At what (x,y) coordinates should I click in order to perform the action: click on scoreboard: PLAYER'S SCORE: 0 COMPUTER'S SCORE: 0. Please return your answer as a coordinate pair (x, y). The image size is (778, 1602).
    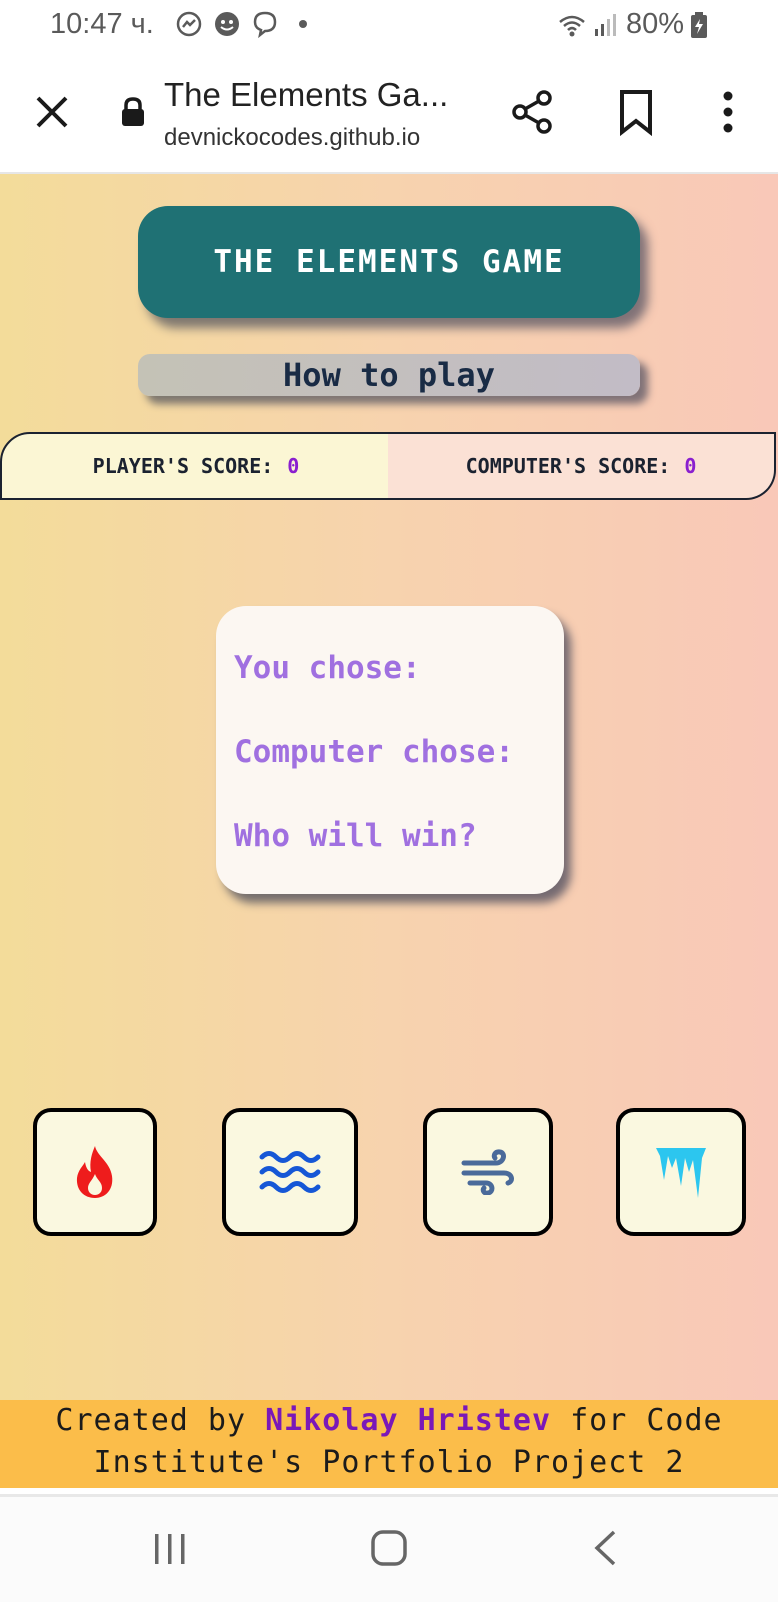
    Looking at the image, I should click on (389, 466).